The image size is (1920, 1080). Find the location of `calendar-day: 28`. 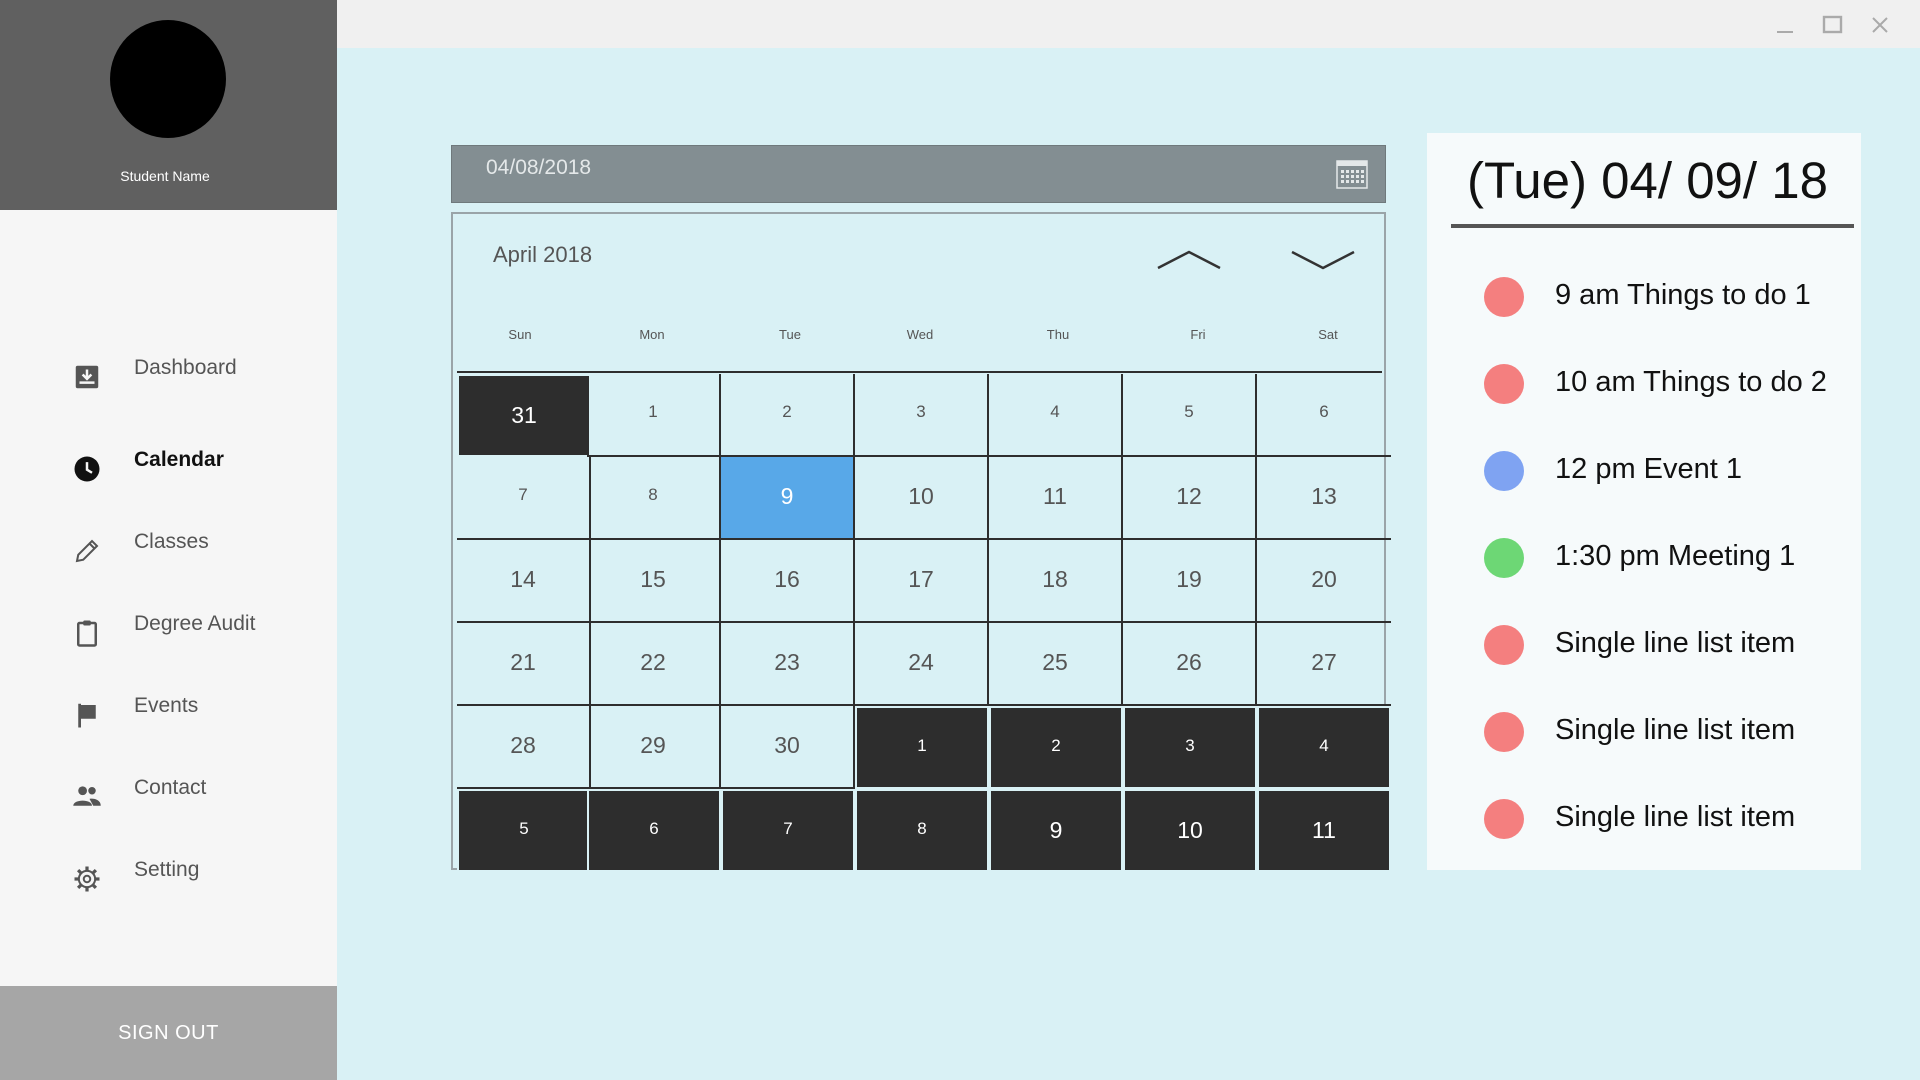

calendar-day: 28 is located at coordinates (524, 747).